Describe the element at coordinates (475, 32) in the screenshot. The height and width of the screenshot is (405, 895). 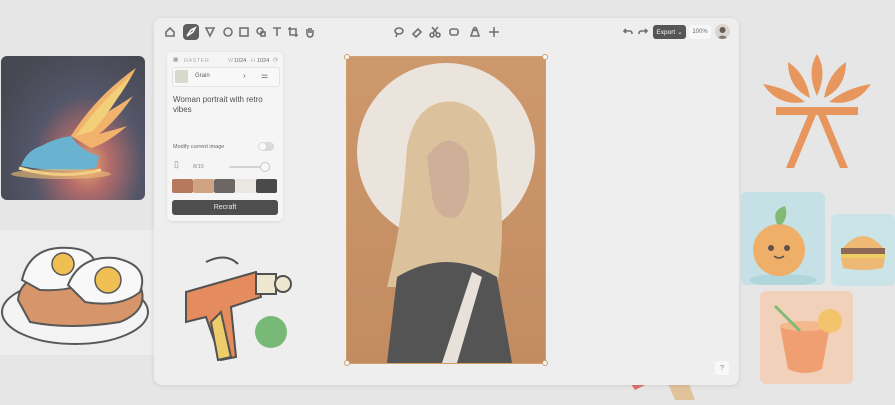
I see `remove-bg-icon` at that location.